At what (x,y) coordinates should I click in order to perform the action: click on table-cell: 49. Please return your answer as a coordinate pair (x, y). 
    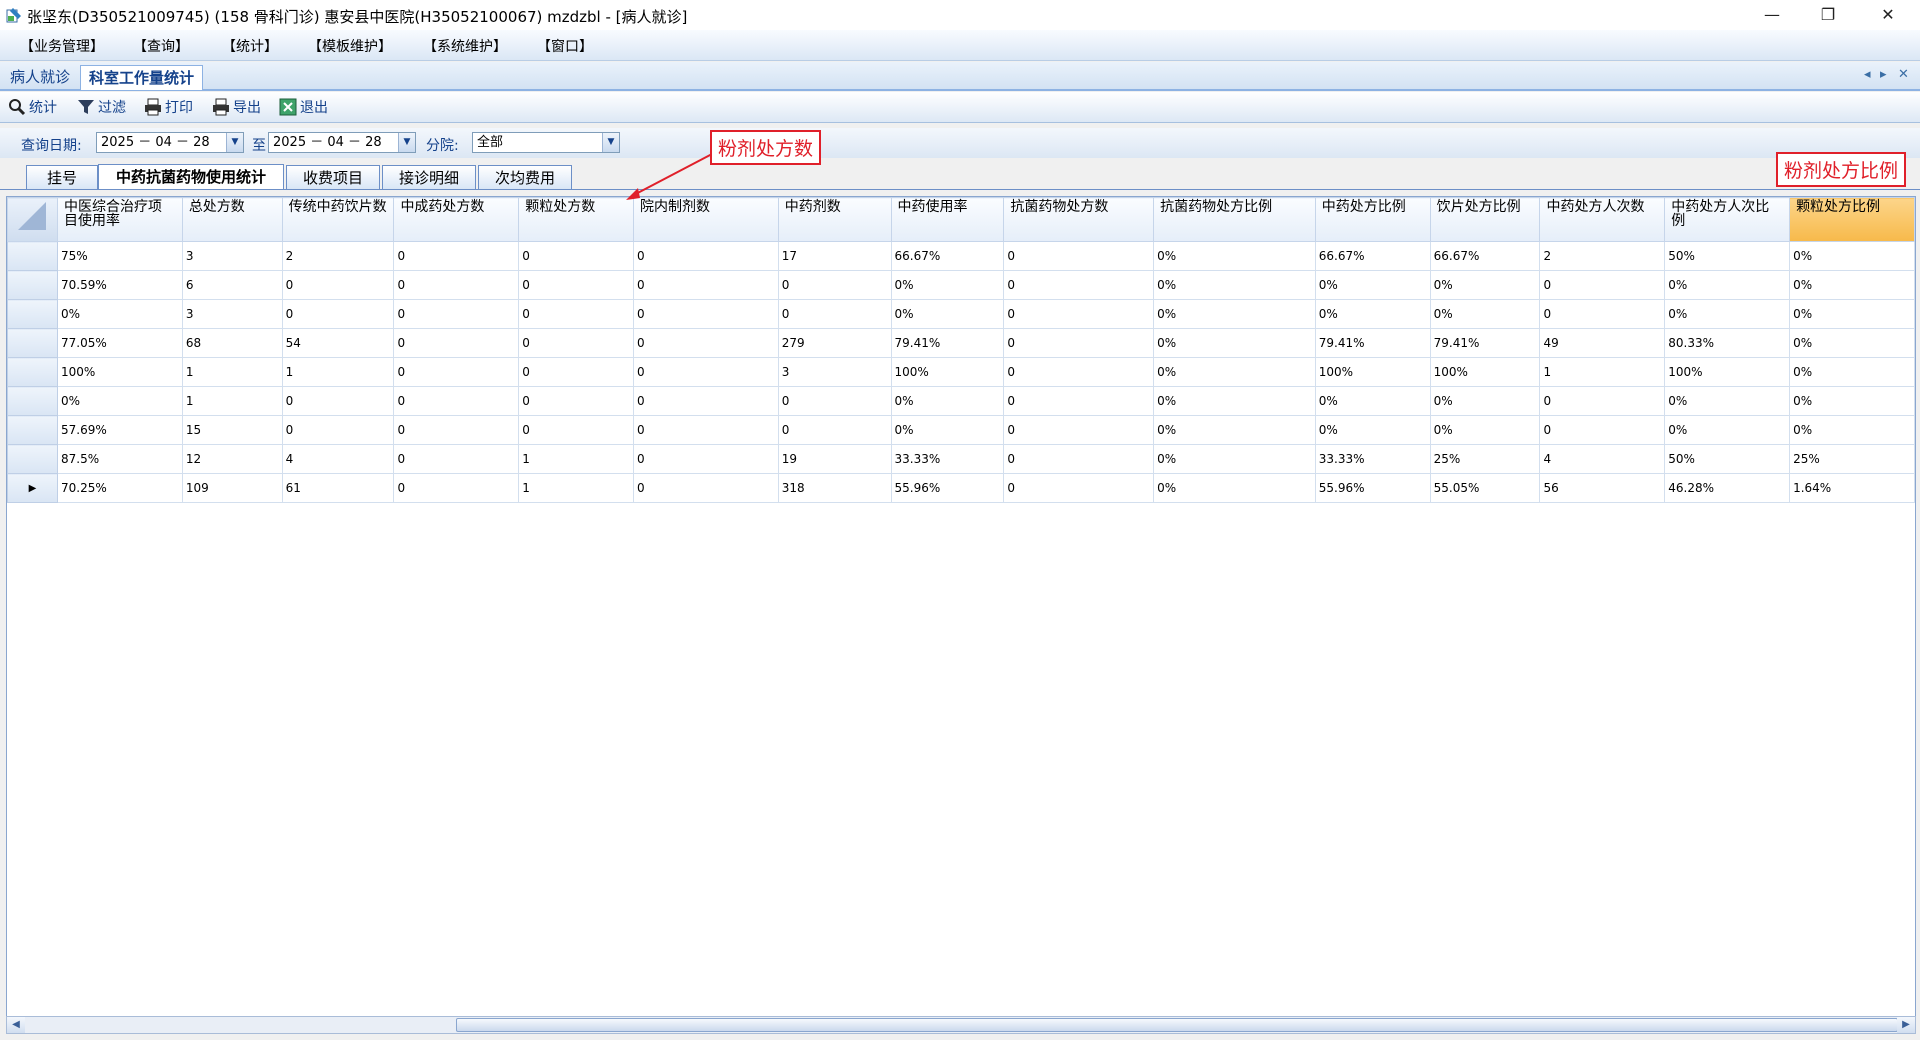
    Looking at the image, I should click on (1602, 343).